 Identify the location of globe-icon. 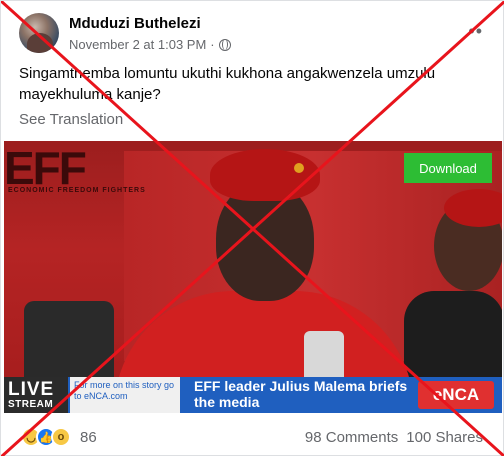
(224, 44).